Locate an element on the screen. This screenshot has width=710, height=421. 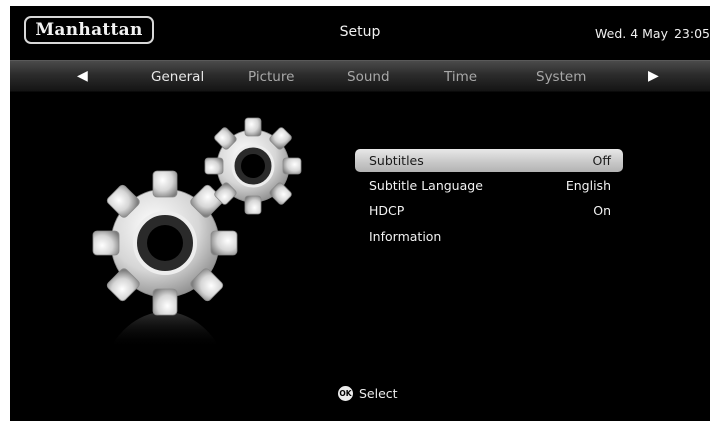
hint-label: Select is located at coordinates (378, 393).